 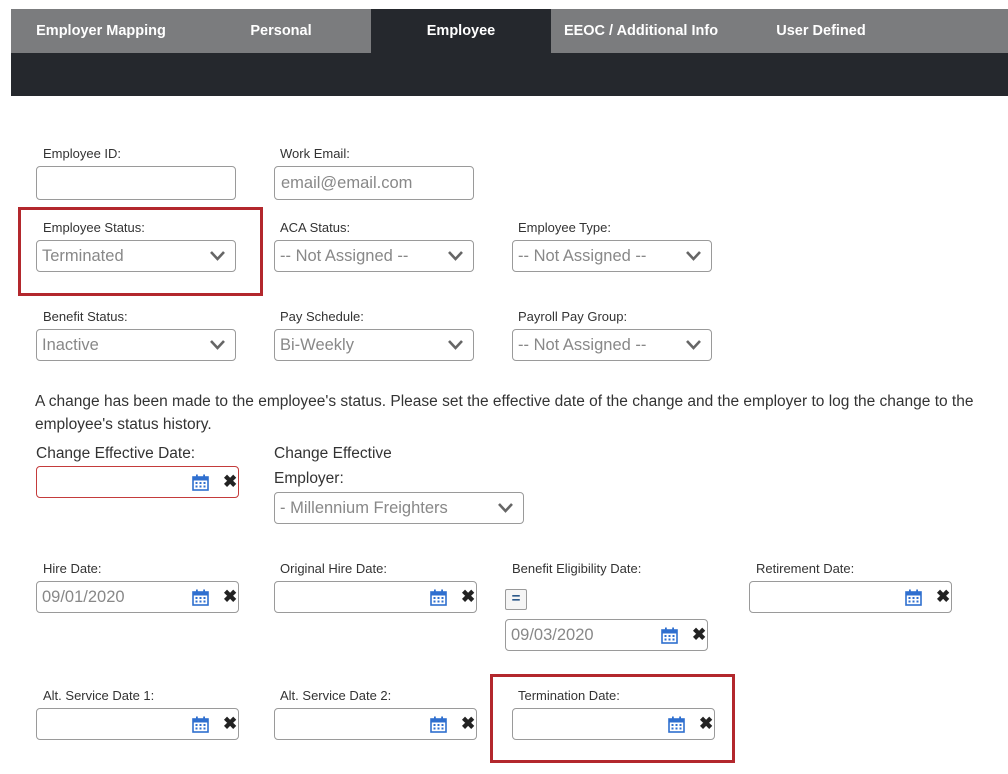 What do you see at coordinates (82, 153) in the screenshot?
I see `employee-id-label: Employee ID:` at bounding box center [82, 153].